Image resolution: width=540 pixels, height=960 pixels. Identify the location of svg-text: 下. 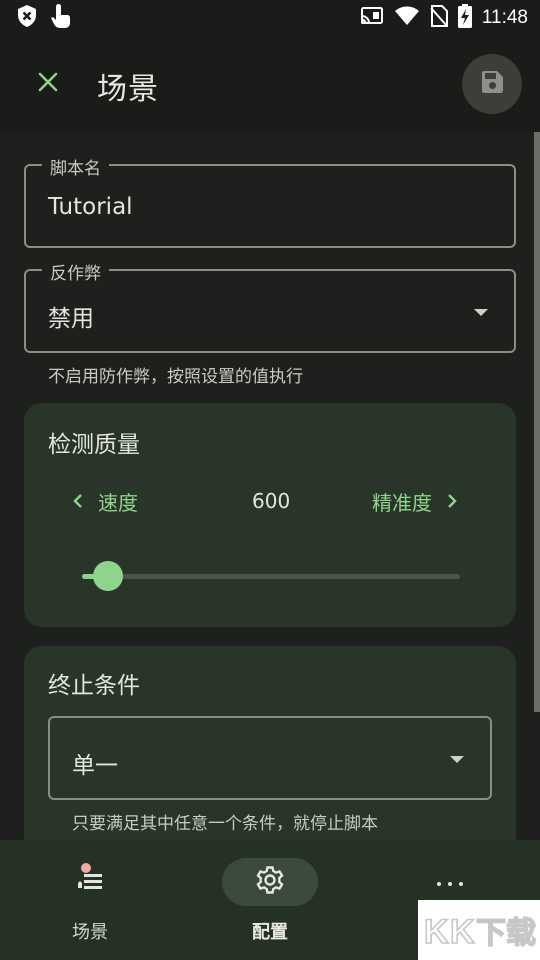
(491, 933).